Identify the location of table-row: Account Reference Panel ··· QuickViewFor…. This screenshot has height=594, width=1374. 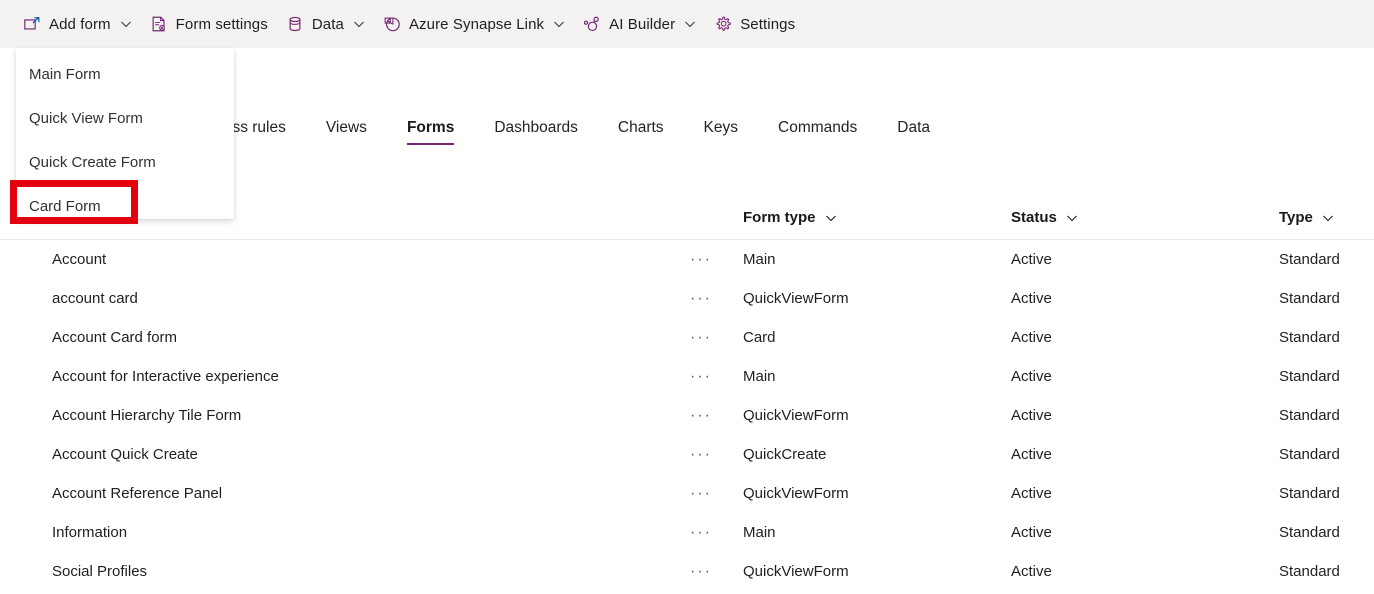
(687, 493).